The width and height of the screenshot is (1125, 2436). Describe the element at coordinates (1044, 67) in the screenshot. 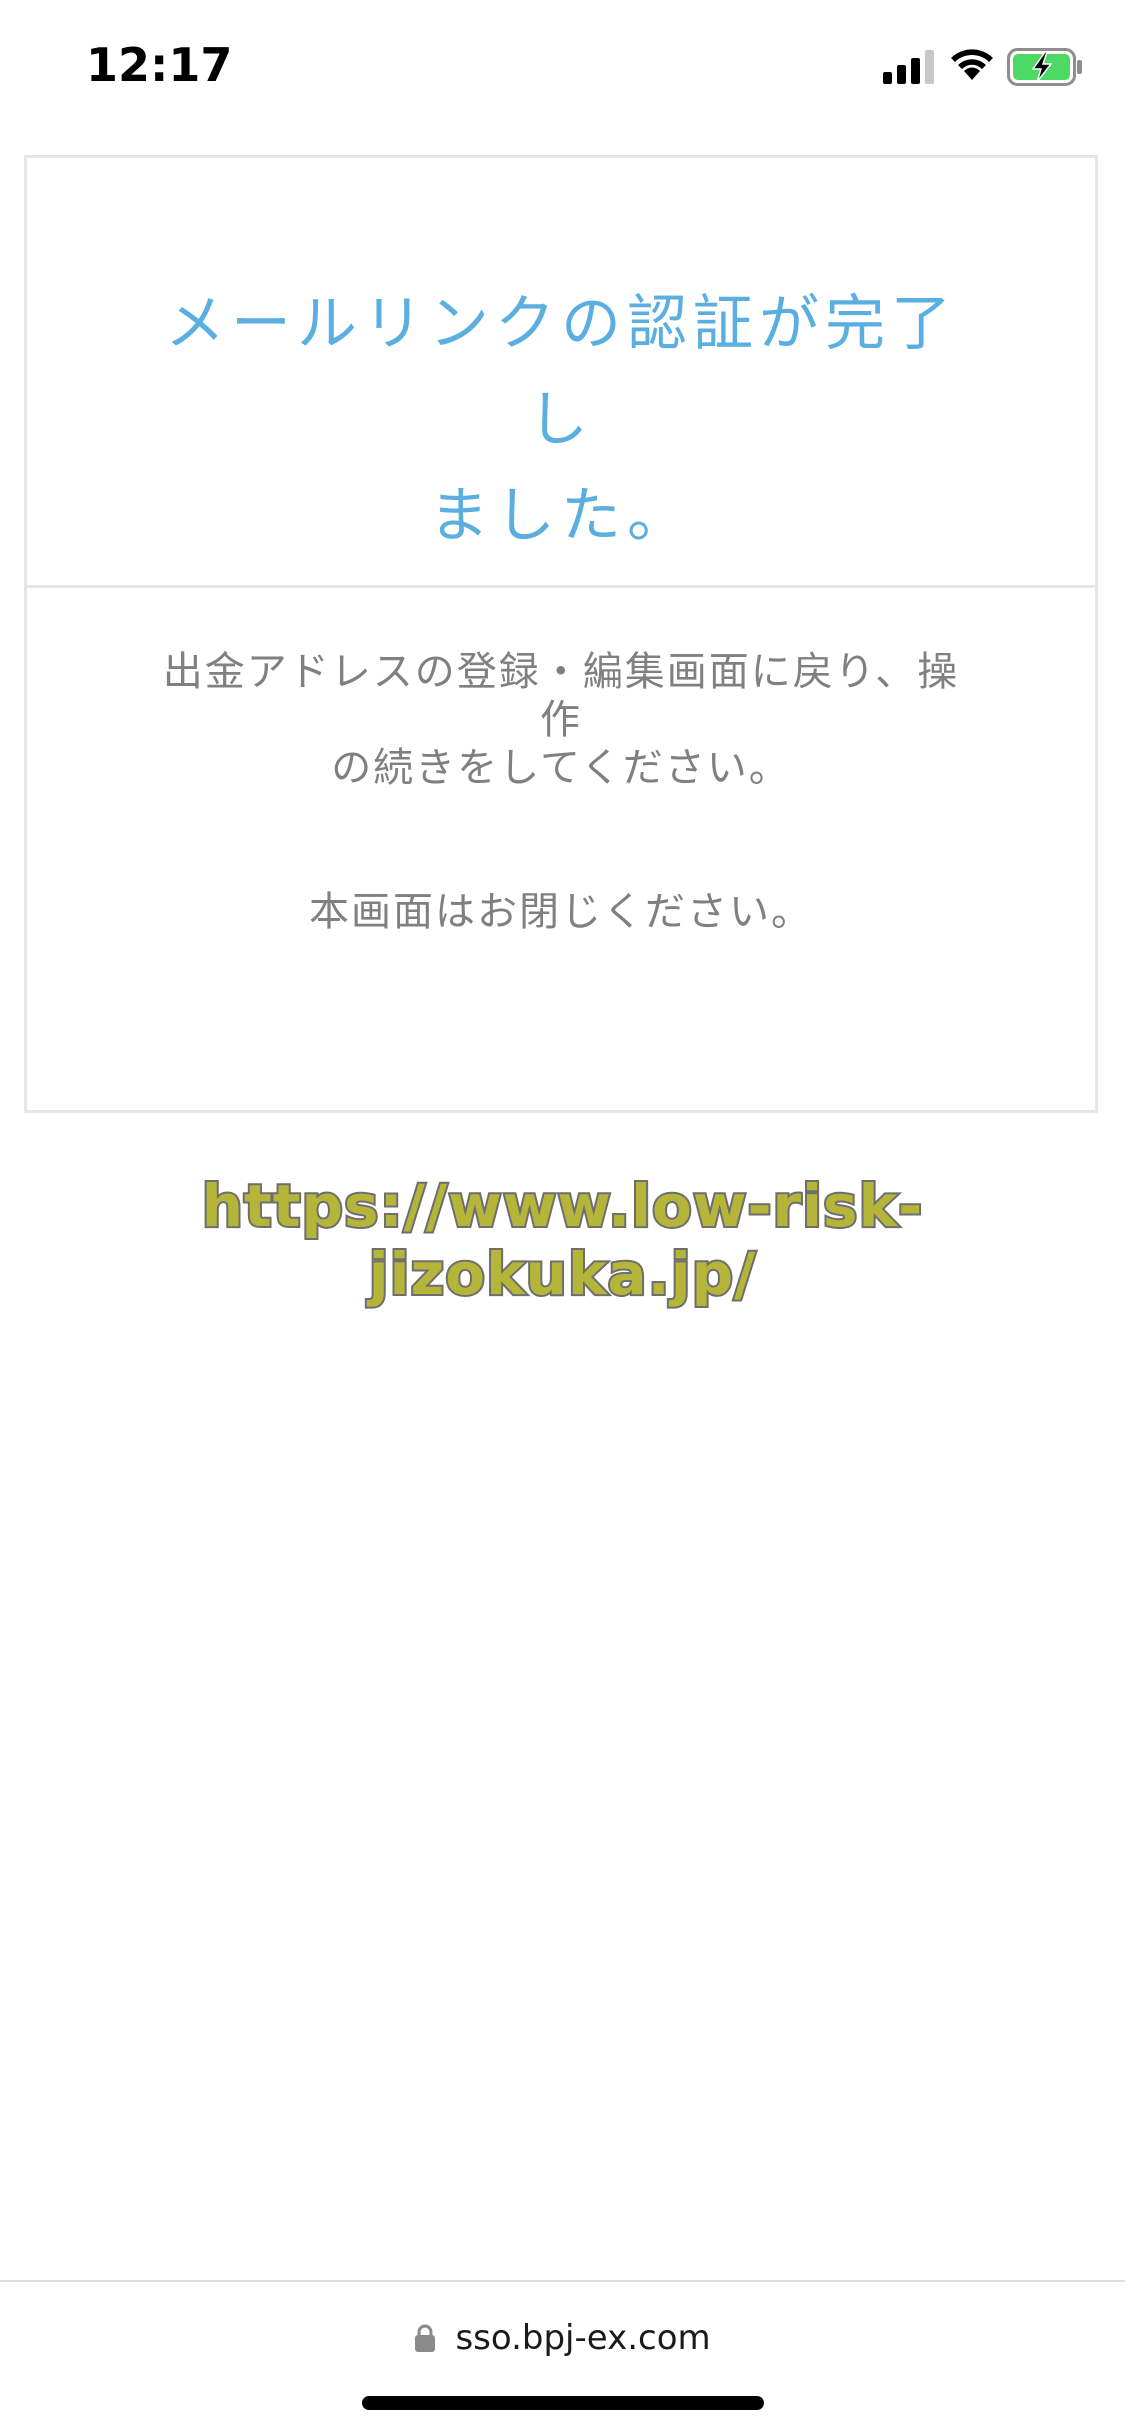

I see `battery-charging-icon` at that location.